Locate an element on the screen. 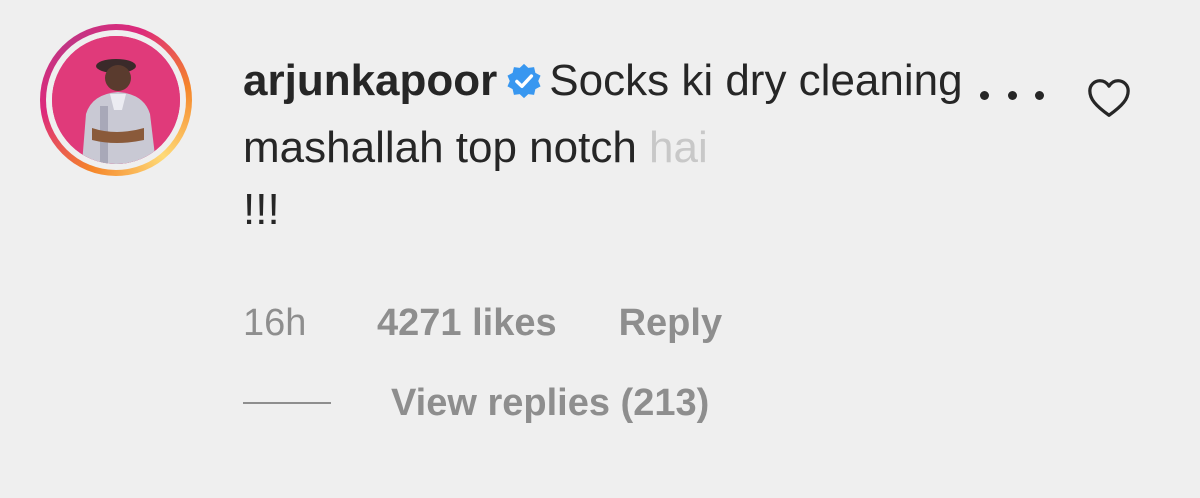 This screenshot has height=498, width=1200. story-ring is located at coordinates (116, 100).